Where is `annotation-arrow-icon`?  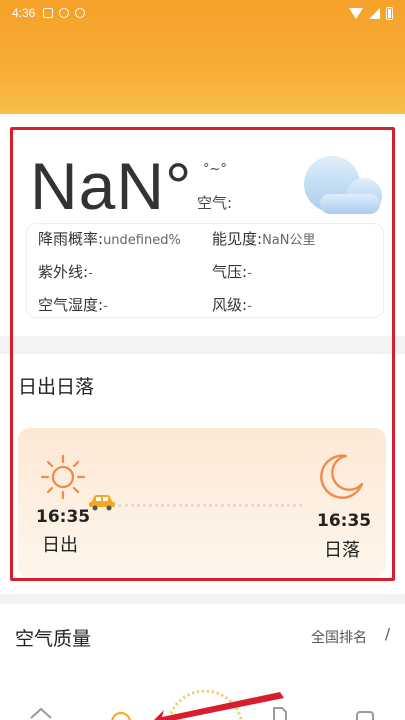
annotation-arrow-icon is located at coordinates (219, 706).